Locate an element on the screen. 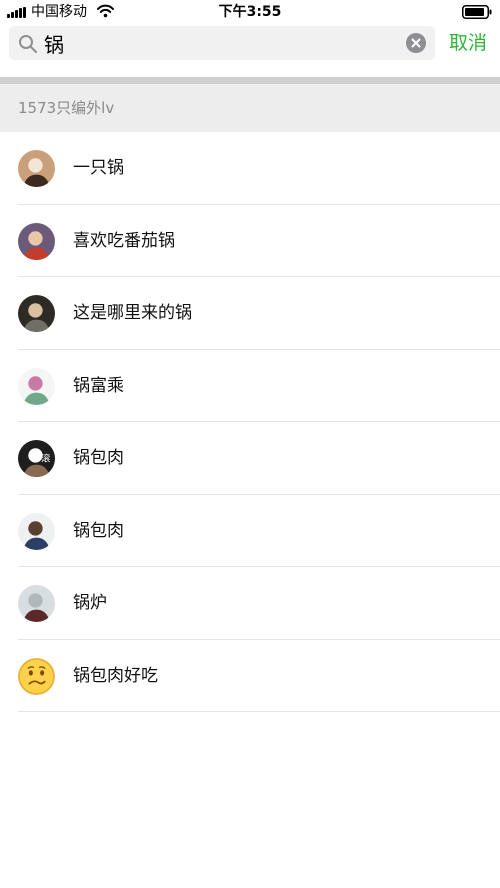  contact-row: 一只锅 is located at coordinates (250, 168).